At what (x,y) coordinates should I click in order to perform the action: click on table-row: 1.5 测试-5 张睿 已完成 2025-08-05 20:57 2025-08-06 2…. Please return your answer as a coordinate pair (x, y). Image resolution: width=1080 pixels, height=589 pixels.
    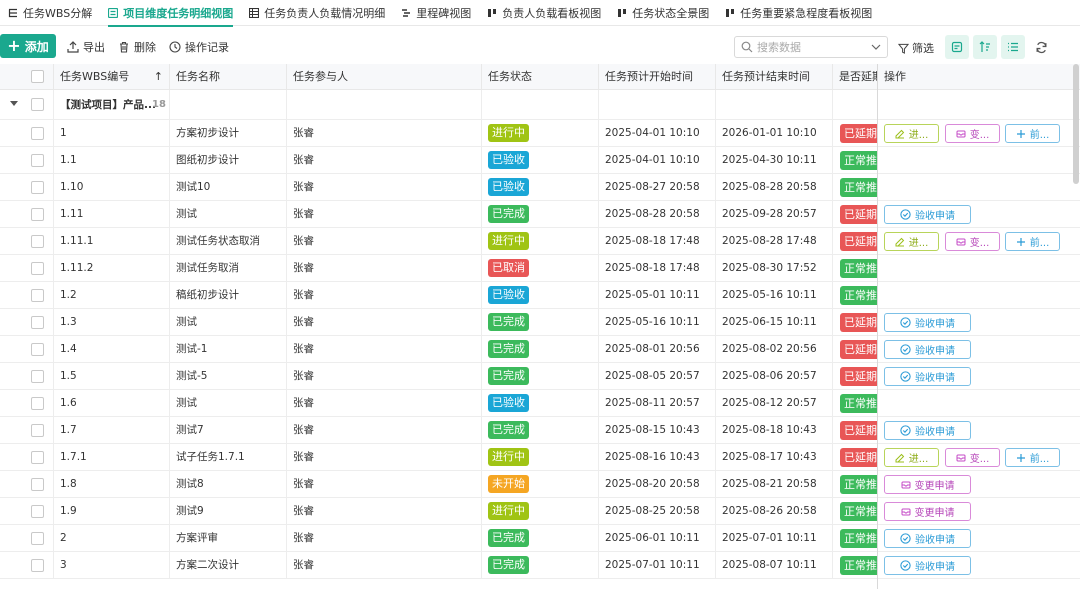
    Looking at the image, I should click on (540, 376).